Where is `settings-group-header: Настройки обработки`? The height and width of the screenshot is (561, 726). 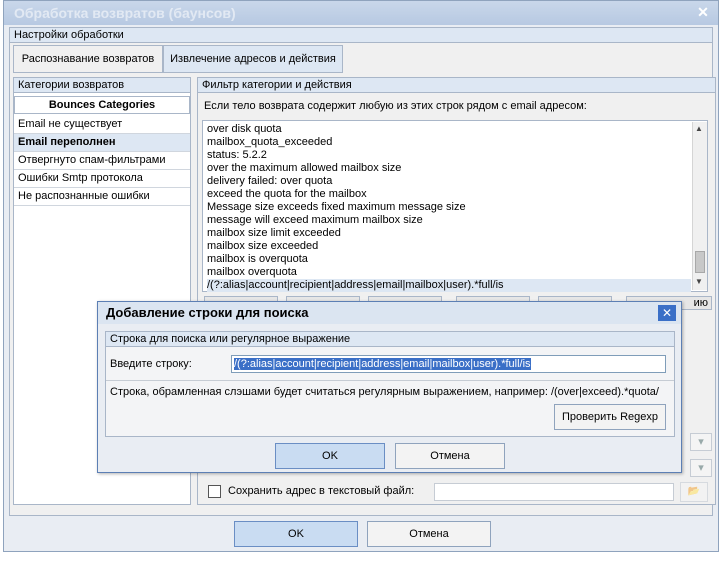
settings-group-header: Настройки обработки is located at coordinates (361, 35).